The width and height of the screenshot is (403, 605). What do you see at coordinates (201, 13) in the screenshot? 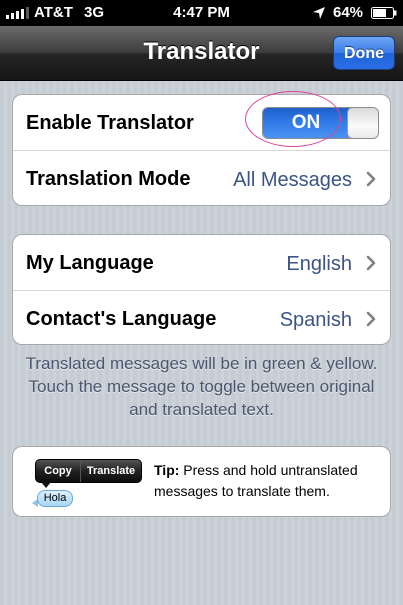
I see `status-bar: AT&T 3G 4:47 PM 64%` at bounding box center [201, 13].